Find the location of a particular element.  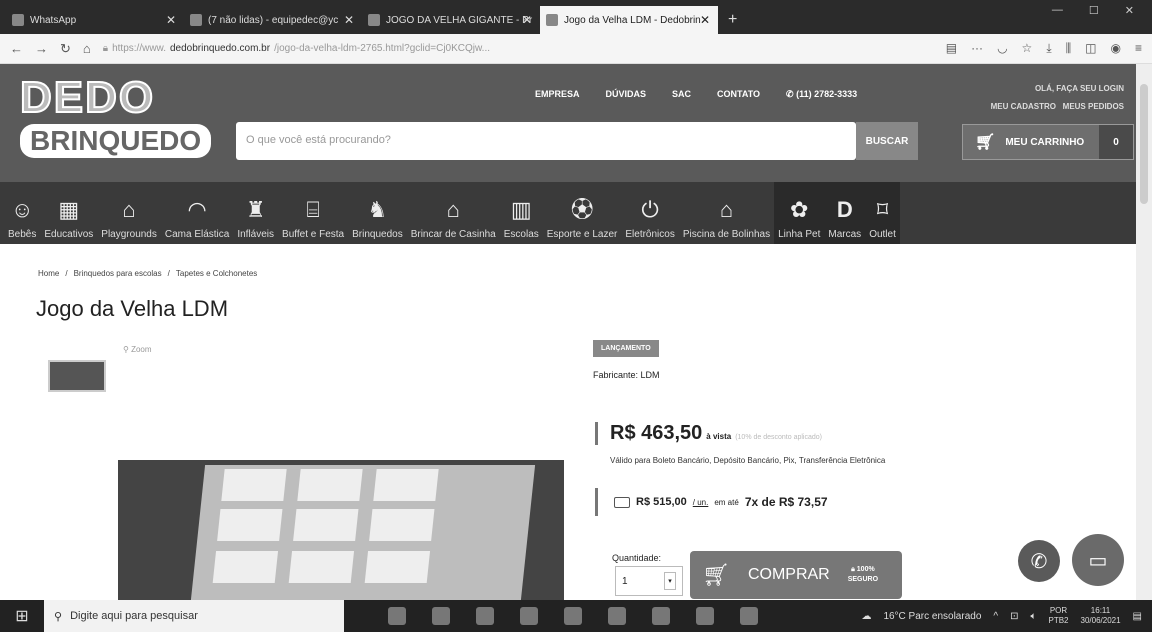

task-view-icon is located at coordinates (397, 616).